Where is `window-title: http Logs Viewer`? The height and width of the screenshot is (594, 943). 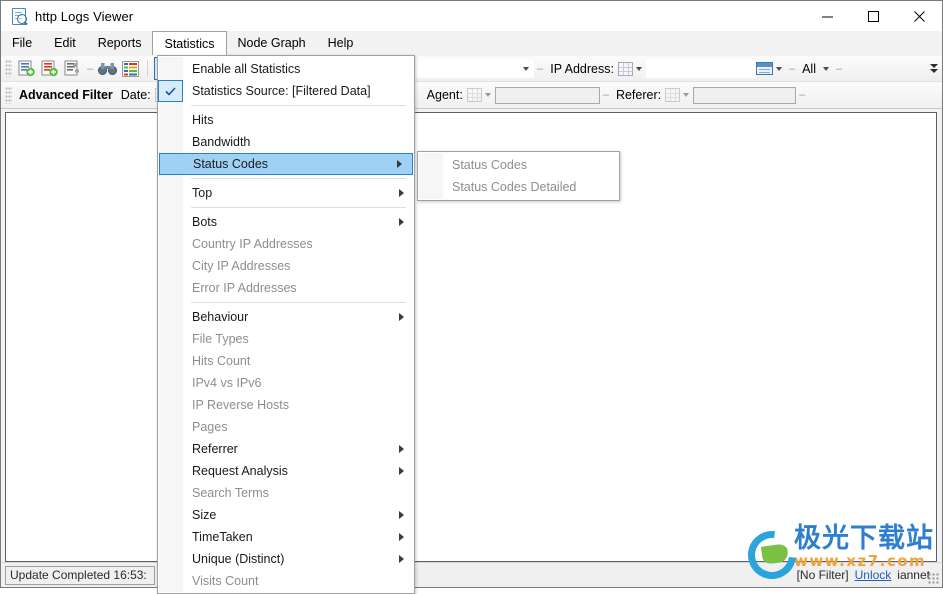 window-title: http Logs Viewer is located at coordinates (84, 16).